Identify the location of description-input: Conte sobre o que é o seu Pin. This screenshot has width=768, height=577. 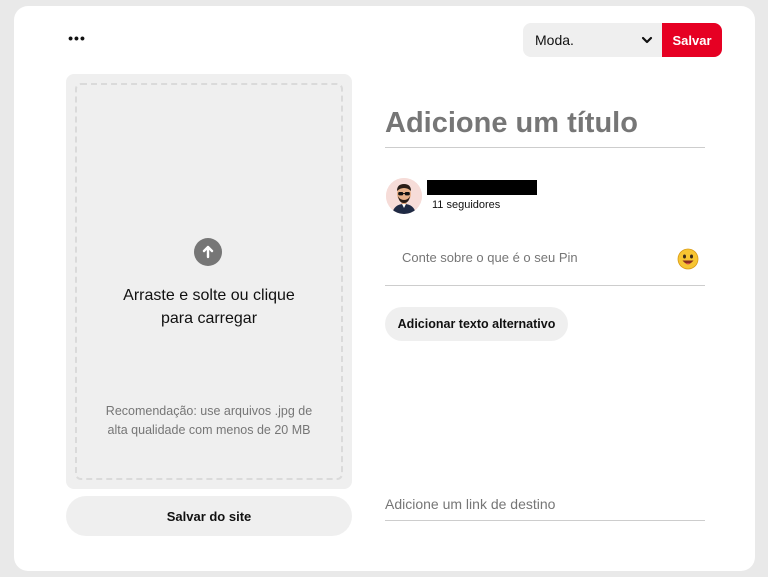
(545, 261).